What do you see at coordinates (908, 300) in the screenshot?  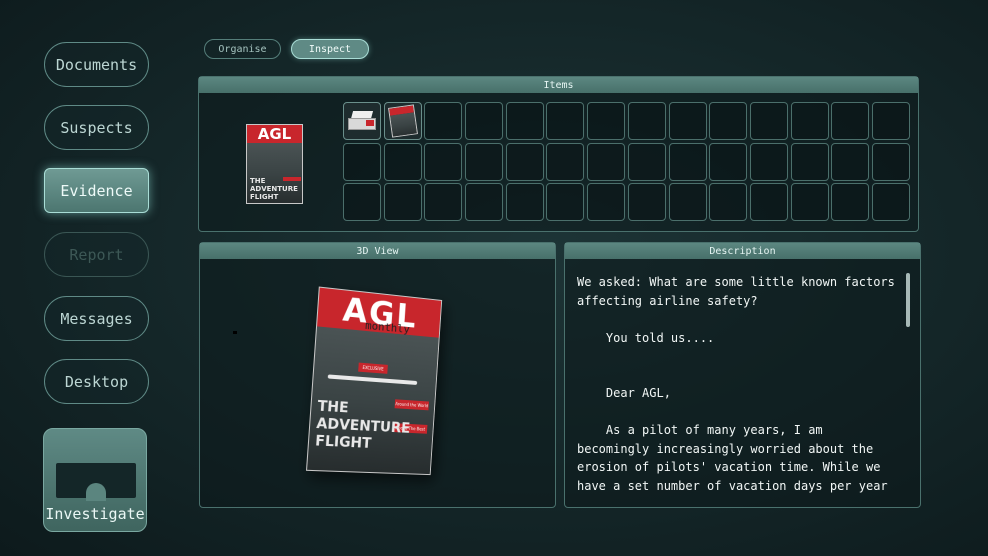 I see `description-scrollbar` at bounding box center [908, 300].